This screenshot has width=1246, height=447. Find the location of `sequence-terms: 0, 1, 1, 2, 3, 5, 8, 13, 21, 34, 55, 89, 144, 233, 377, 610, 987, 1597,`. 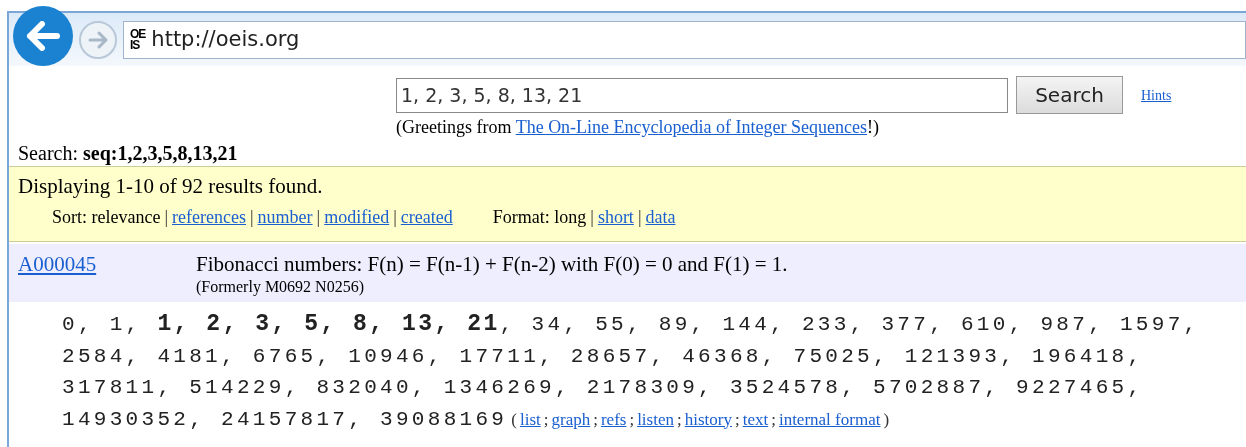

sequence-terms: 0, 1, 1, 2, 3, 5, 8, 13, 21, 34, 55, 89, 144, 233, 377, 610, 987, 1597, is located at coordinates (631, 324).